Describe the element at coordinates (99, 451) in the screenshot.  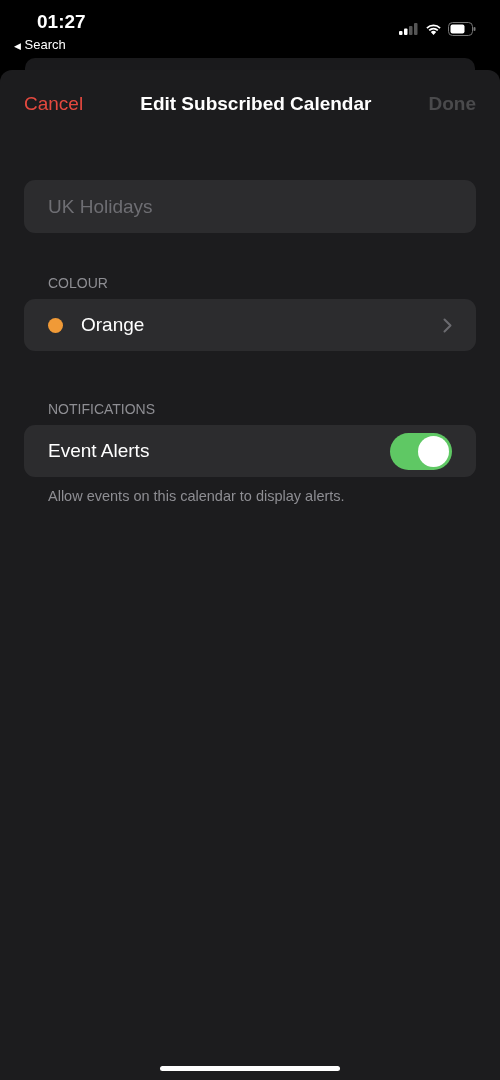
I see `event-alerts-label: Event Alerts` at that location.